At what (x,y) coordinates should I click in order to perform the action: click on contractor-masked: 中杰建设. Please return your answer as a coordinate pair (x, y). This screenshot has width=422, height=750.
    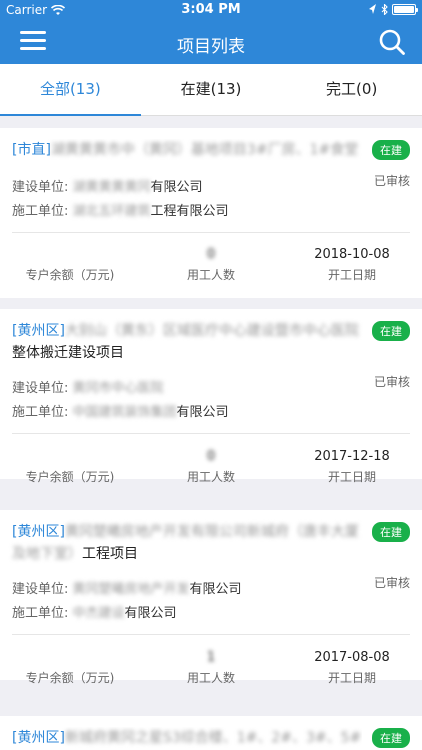
    Looking at the image, I should click on (98, 613).